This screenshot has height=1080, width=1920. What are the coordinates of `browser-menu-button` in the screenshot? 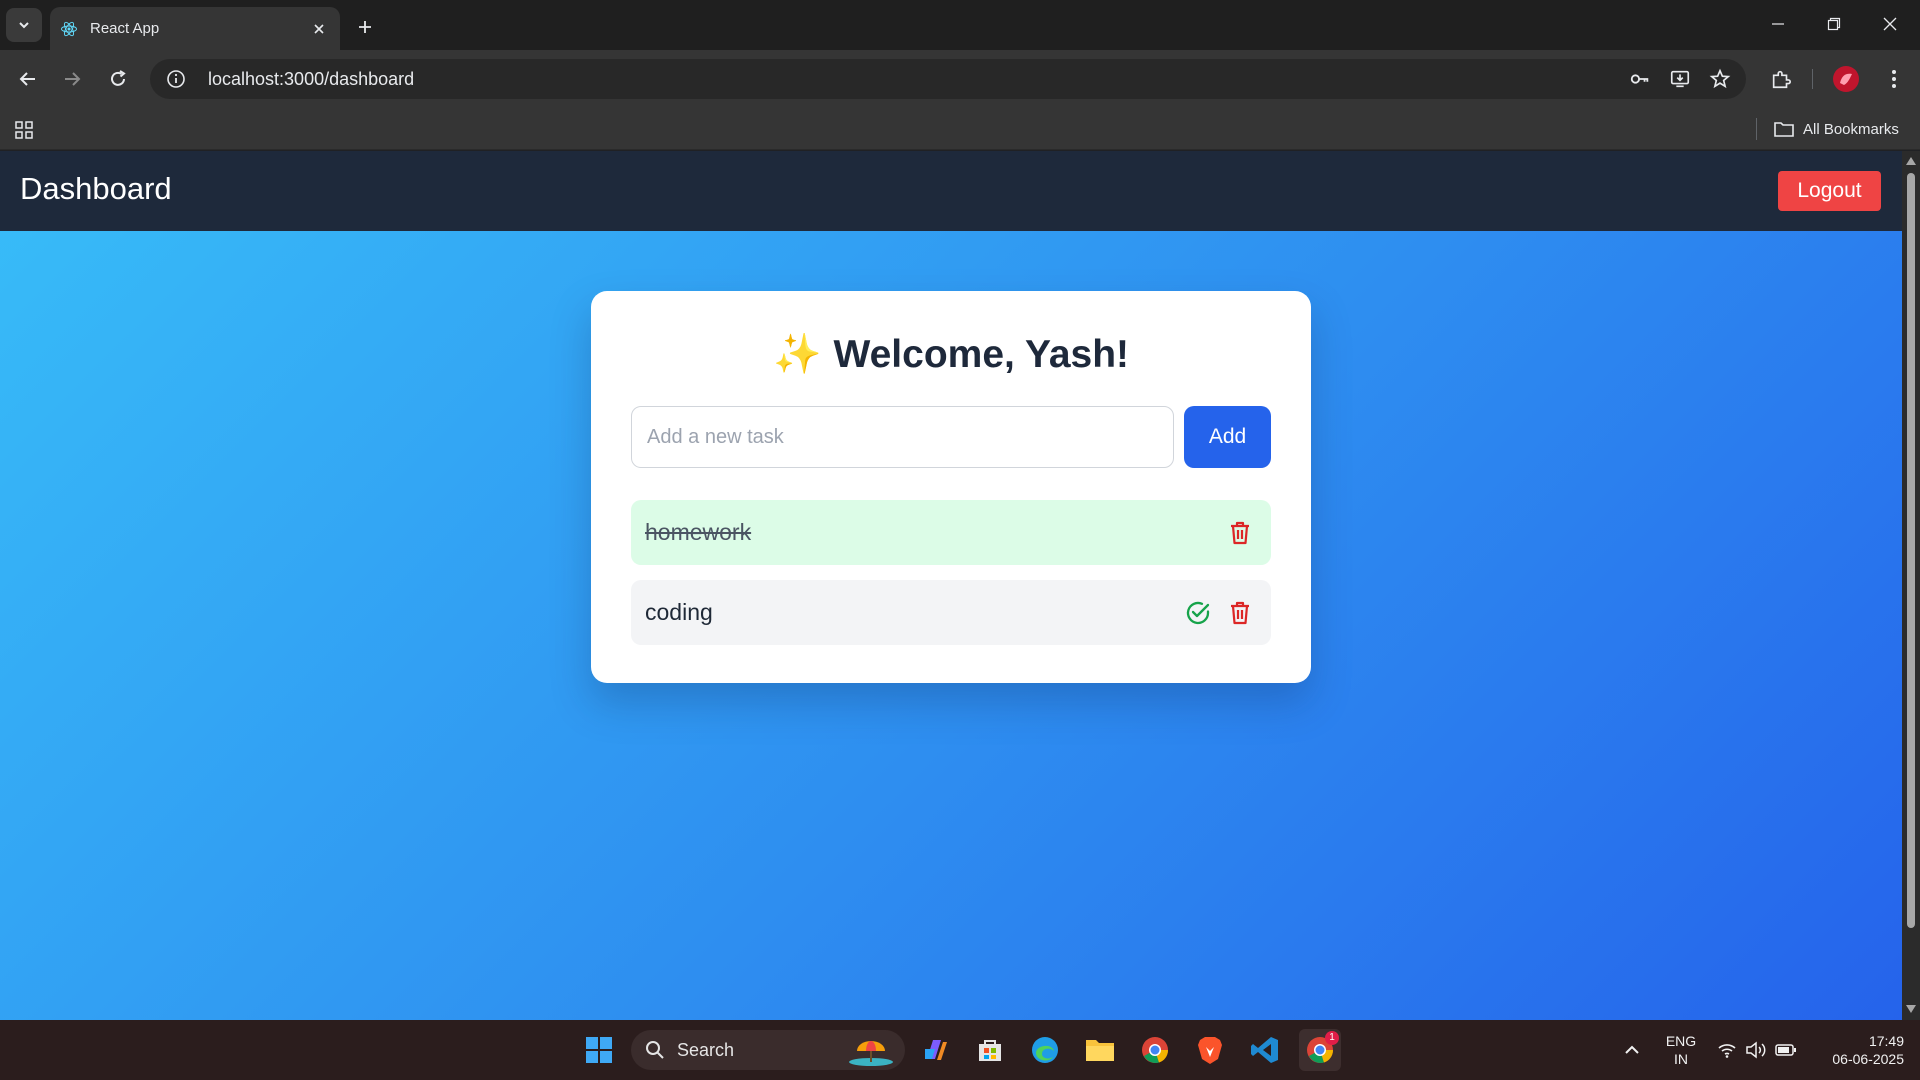 It's located at (1894, 79).